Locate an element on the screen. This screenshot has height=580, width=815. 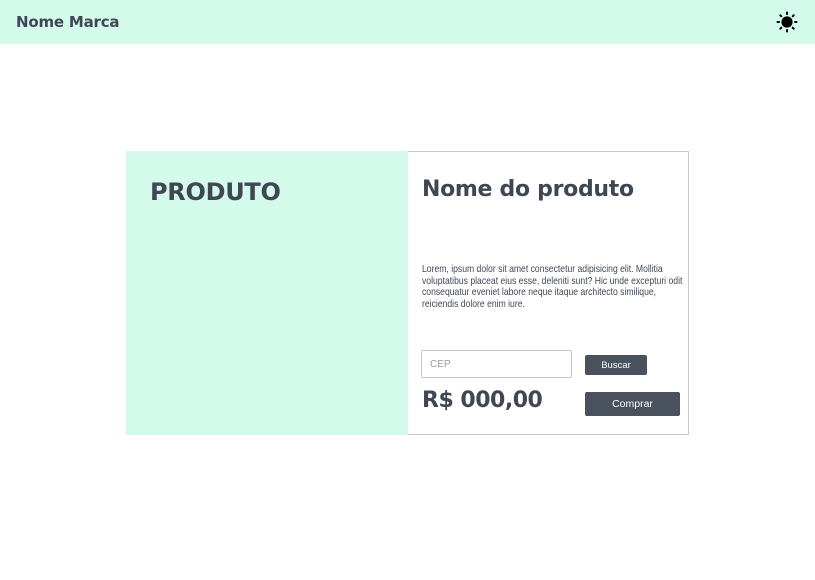
cep-input is located at coordinates (496, 364).